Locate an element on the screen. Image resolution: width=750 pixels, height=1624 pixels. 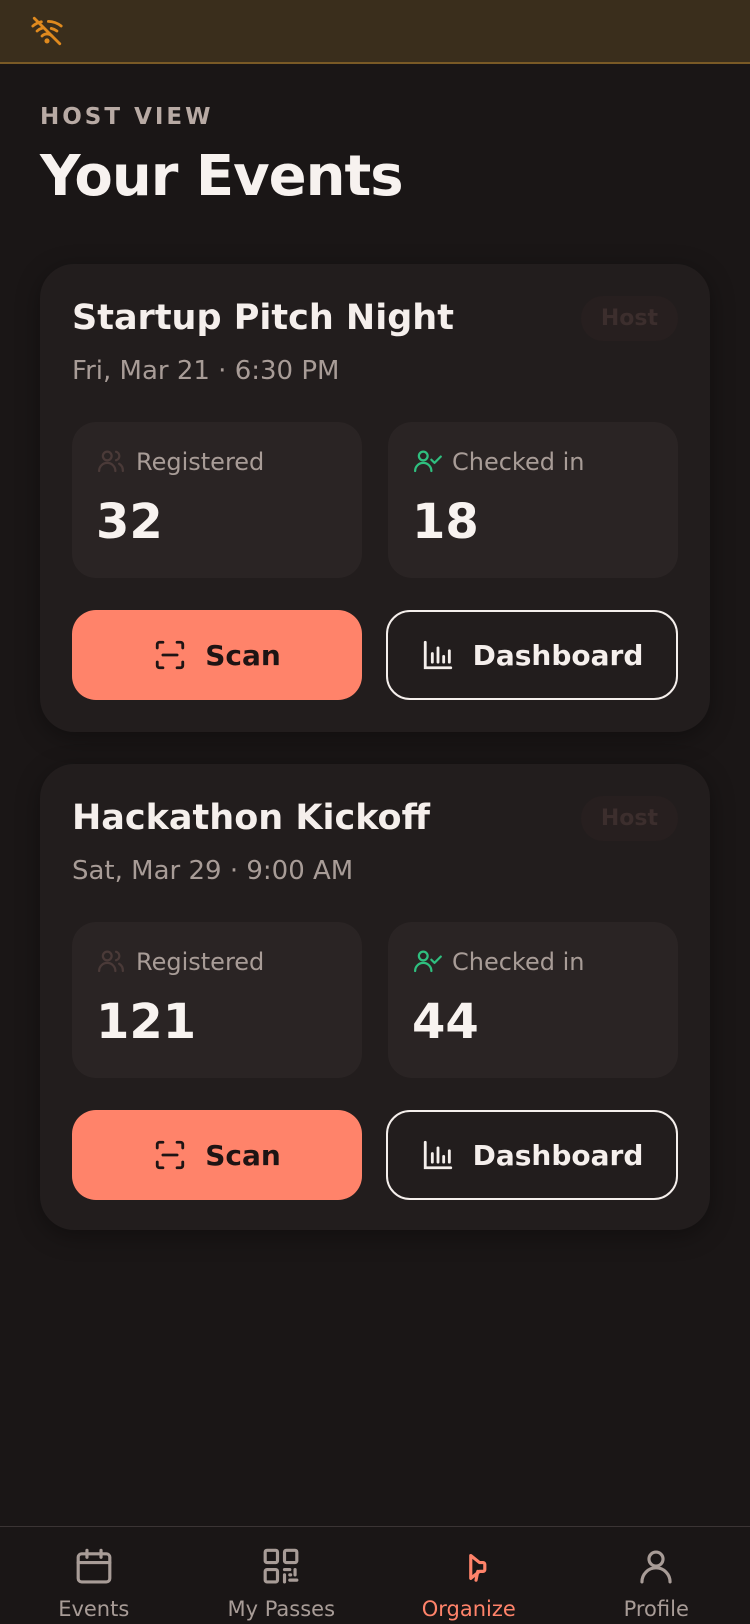
nav-label-my-passes: My Passes is located at coordinates (281, 1609).